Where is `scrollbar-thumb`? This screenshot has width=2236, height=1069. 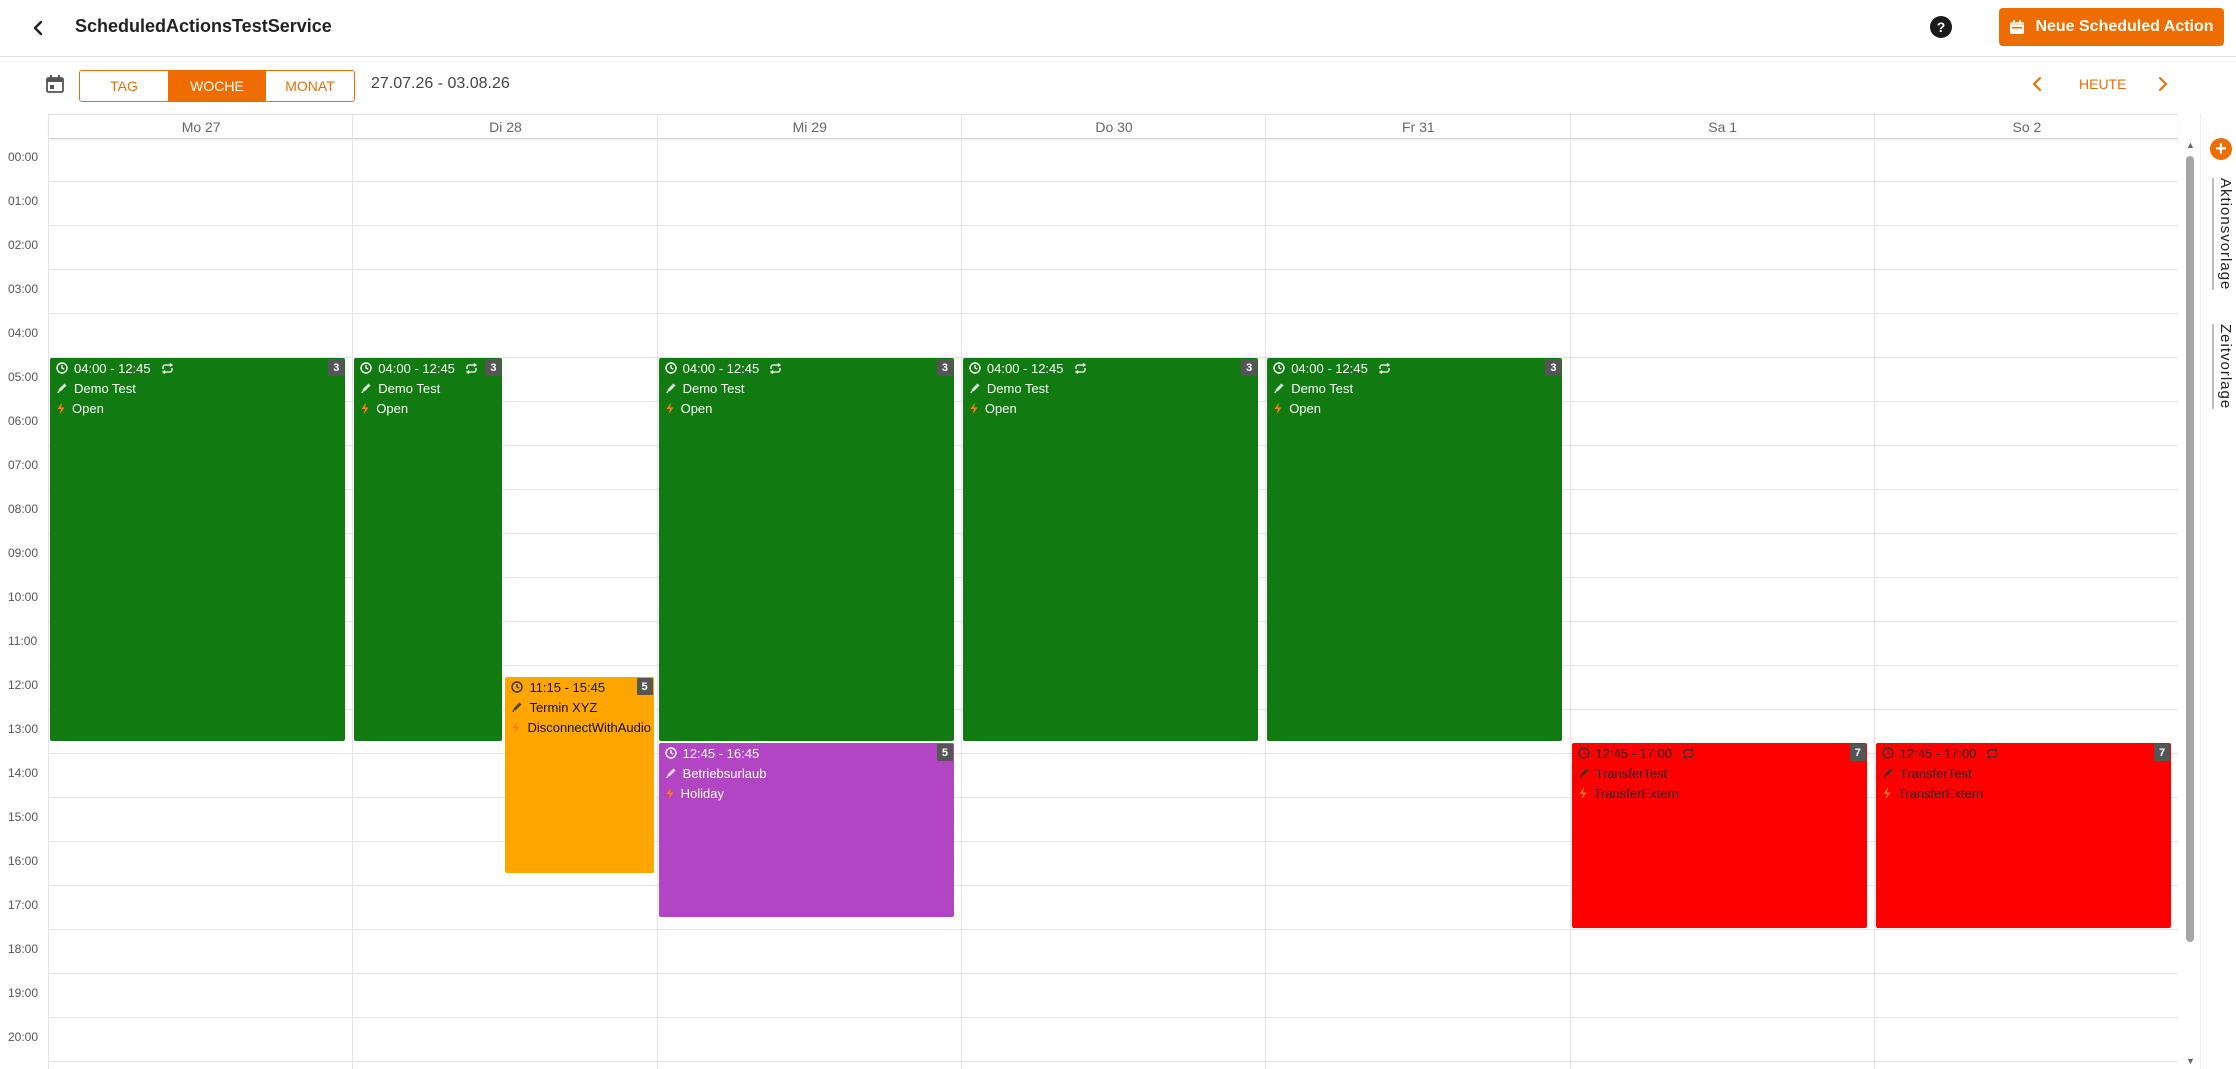 scrollbar-thumb is located at coordinates (2190, 549).